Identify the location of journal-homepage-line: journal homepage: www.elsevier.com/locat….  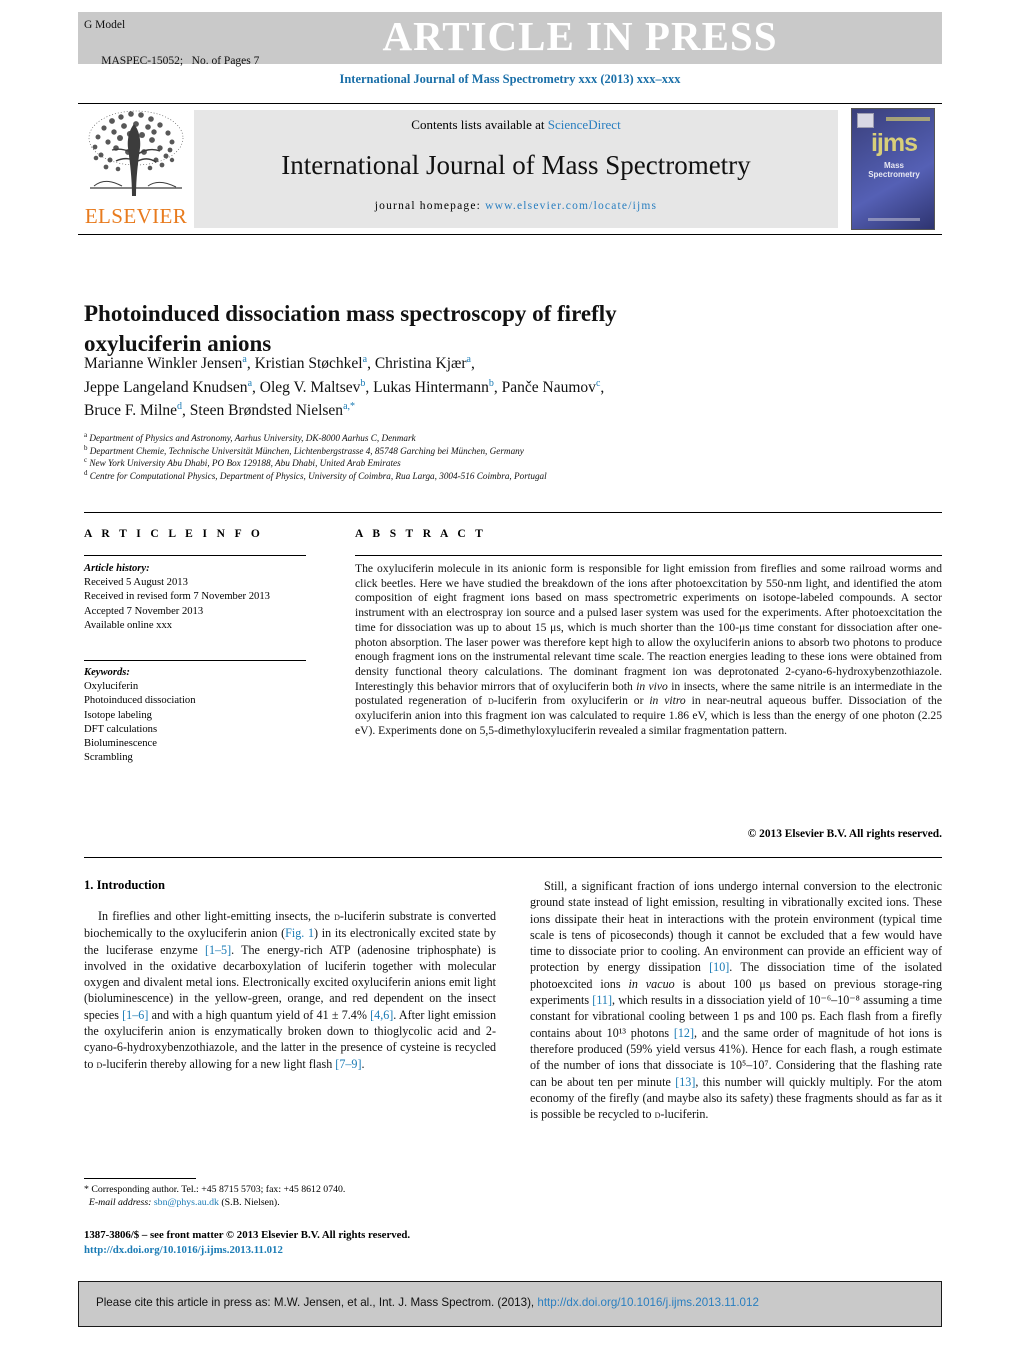
(516, 206).